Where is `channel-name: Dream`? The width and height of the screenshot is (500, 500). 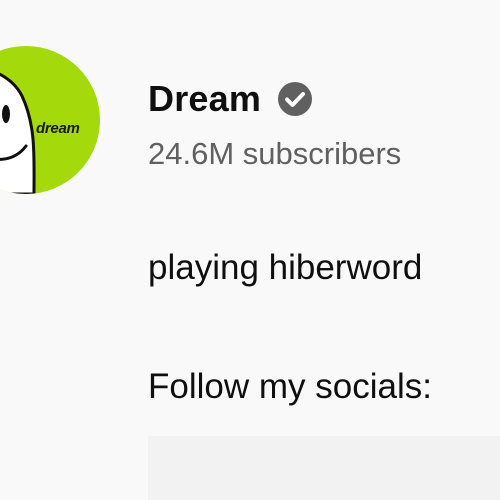
channel-name: Dream is located at coordinates (204, 99).